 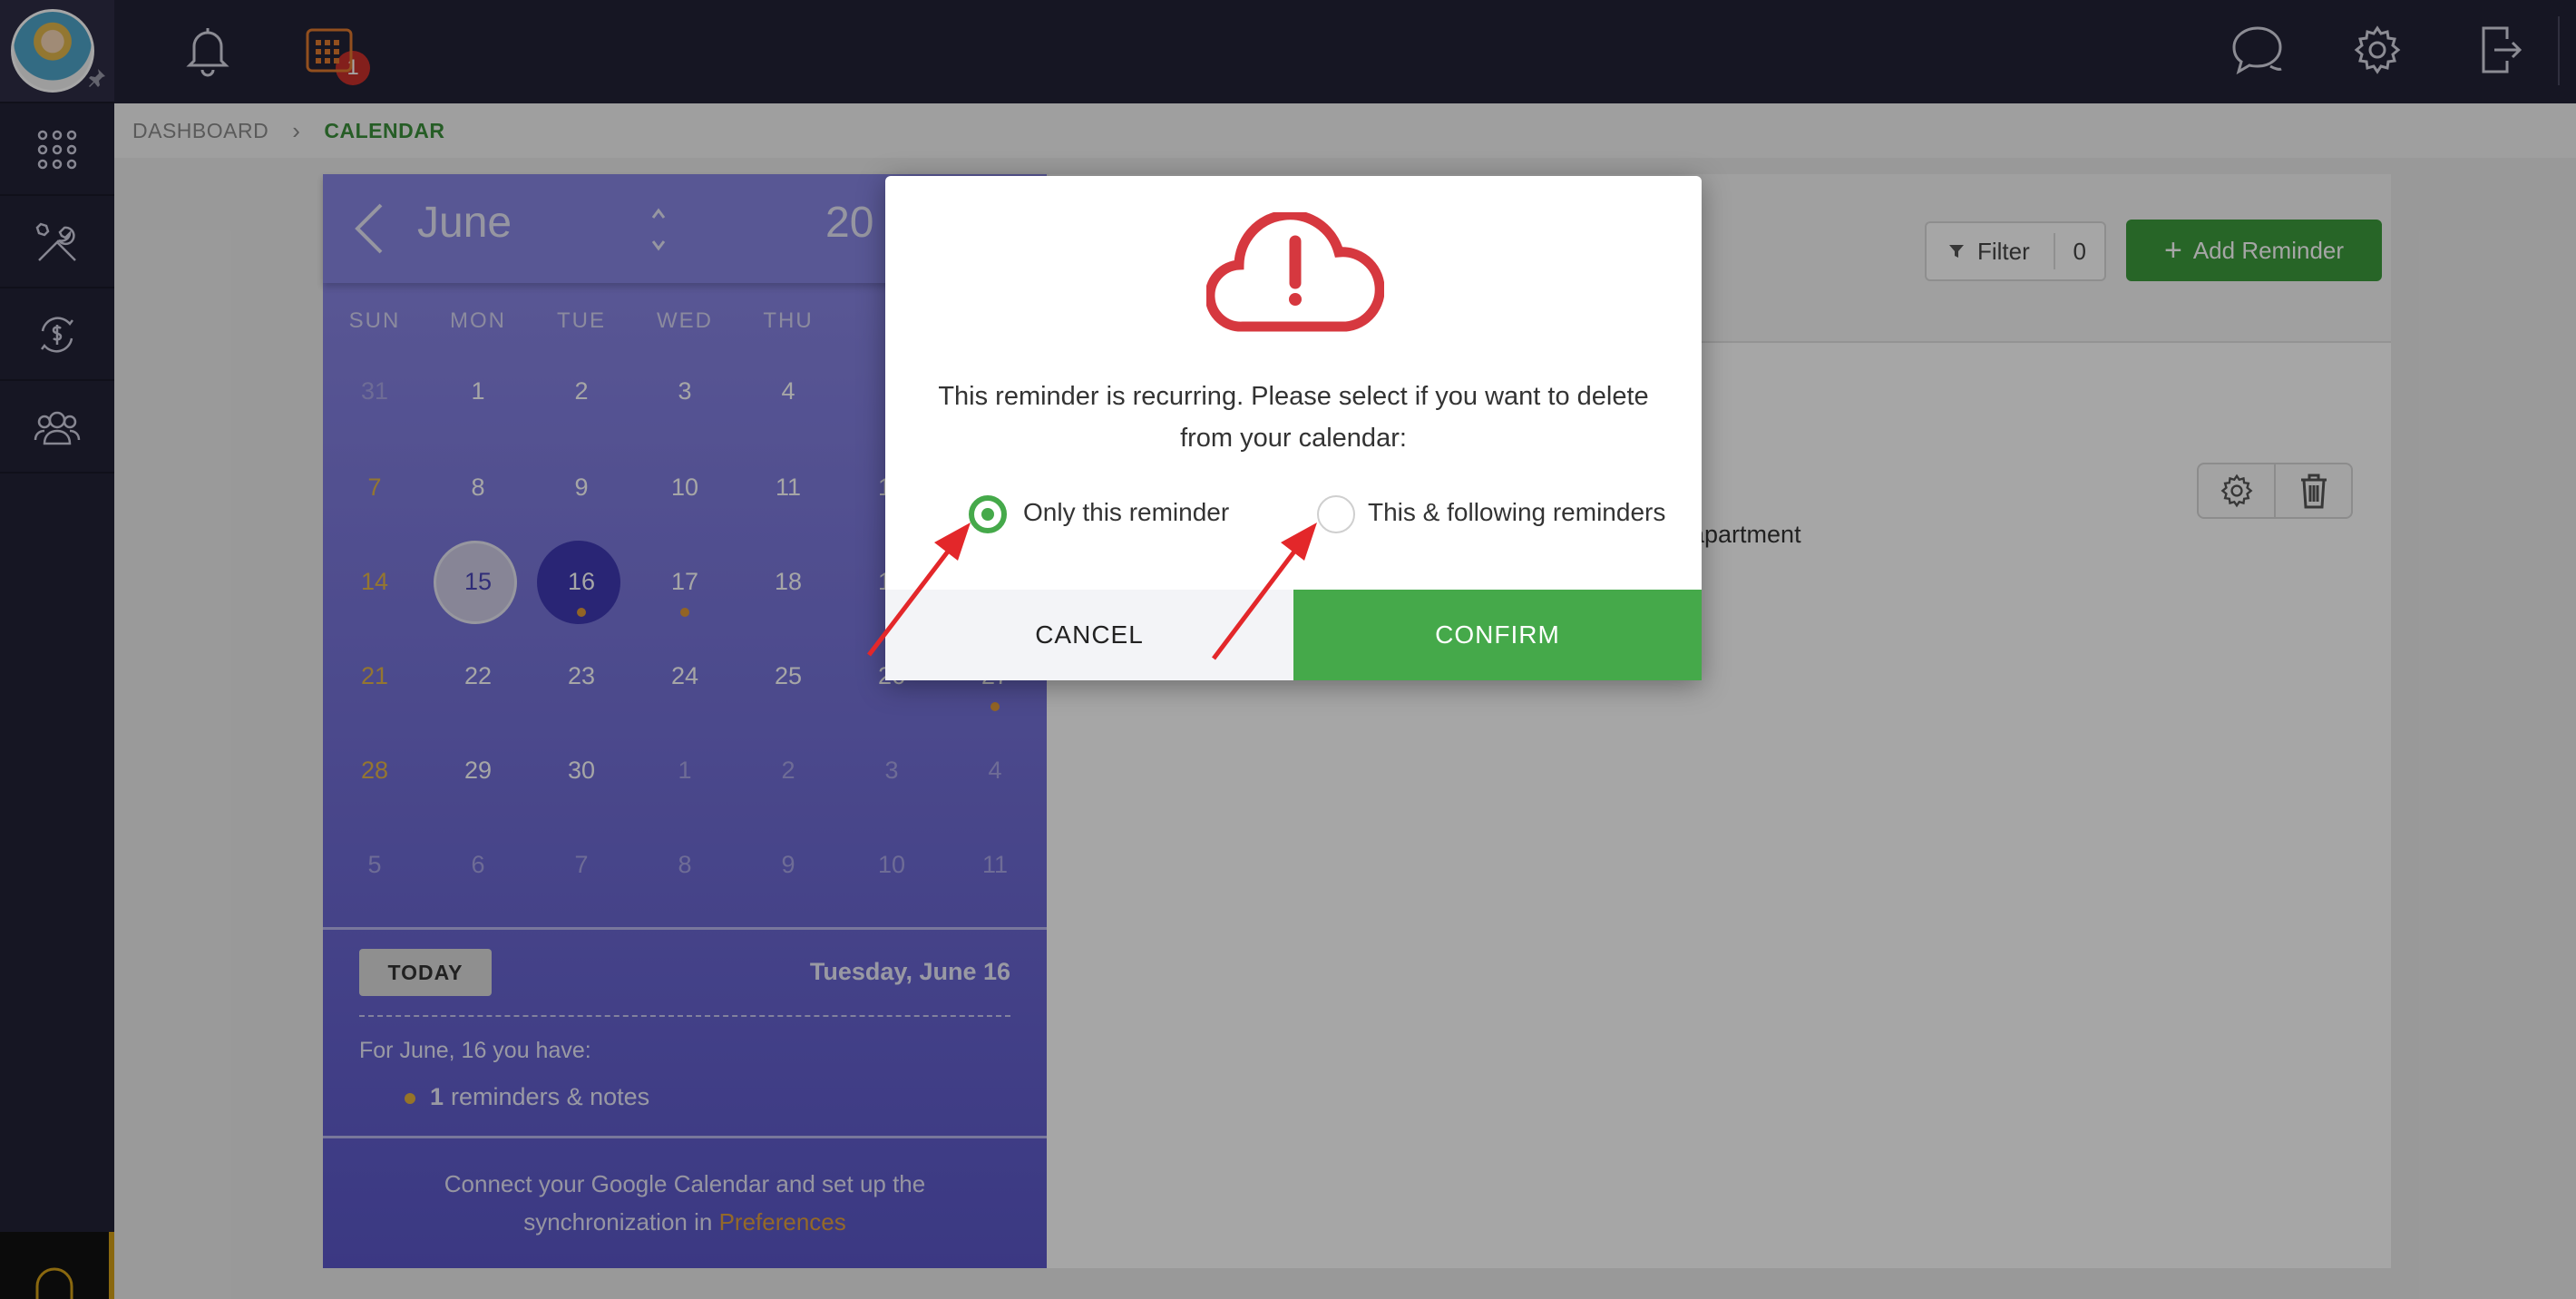 I want to click on cancel-button: CANCEL, so click(x=1089, y=635).